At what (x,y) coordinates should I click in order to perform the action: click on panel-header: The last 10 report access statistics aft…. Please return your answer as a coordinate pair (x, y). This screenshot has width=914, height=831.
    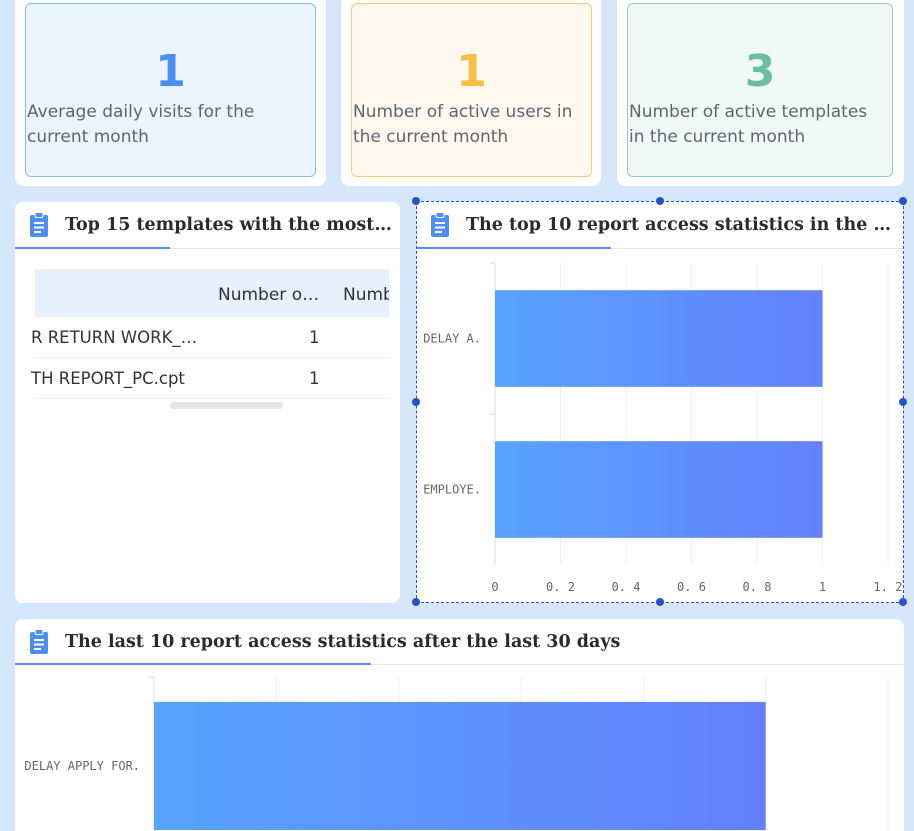
    Looking at the image, I should click on (459, 642).